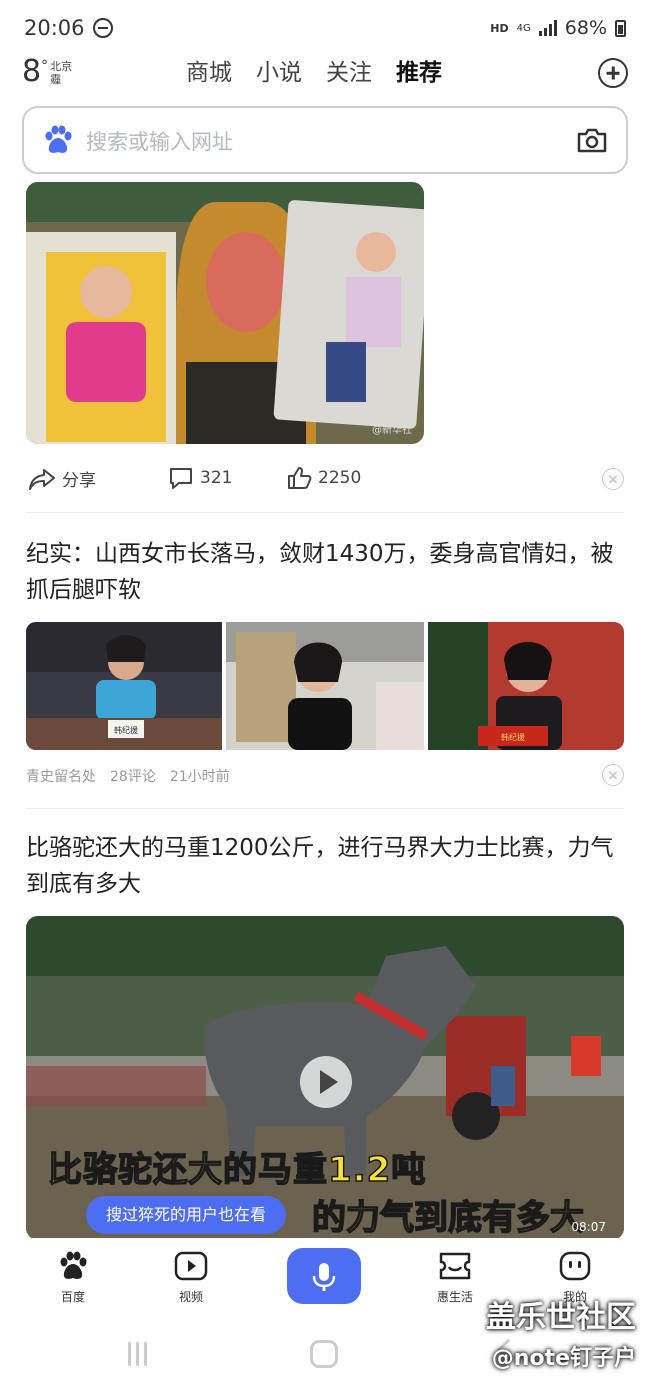 This screenshot has height=1394, width=650. I want to click on like-button: 2250, so click(323, 478).